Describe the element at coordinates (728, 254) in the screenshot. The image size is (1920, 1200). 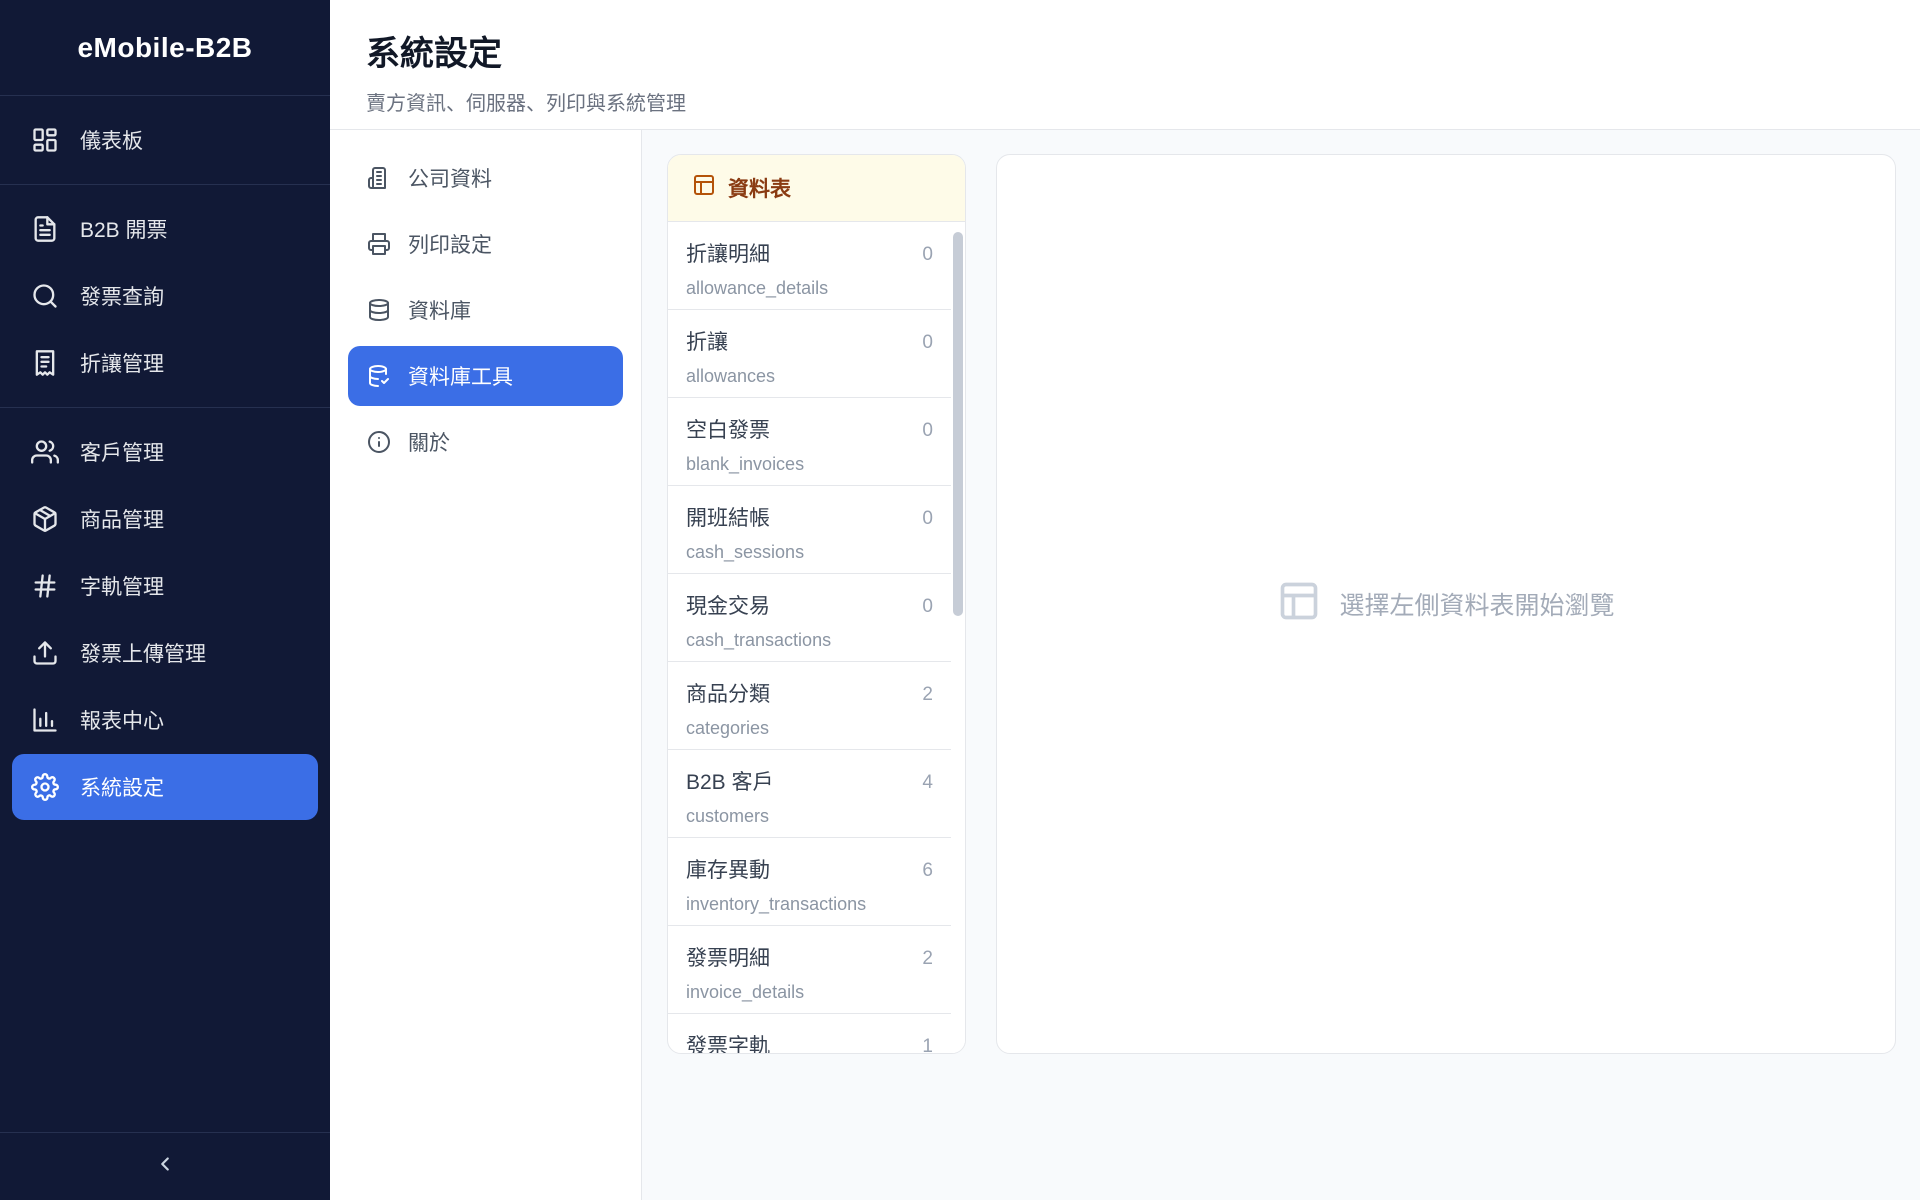
I see `table-name: 折讓明細` at that location.